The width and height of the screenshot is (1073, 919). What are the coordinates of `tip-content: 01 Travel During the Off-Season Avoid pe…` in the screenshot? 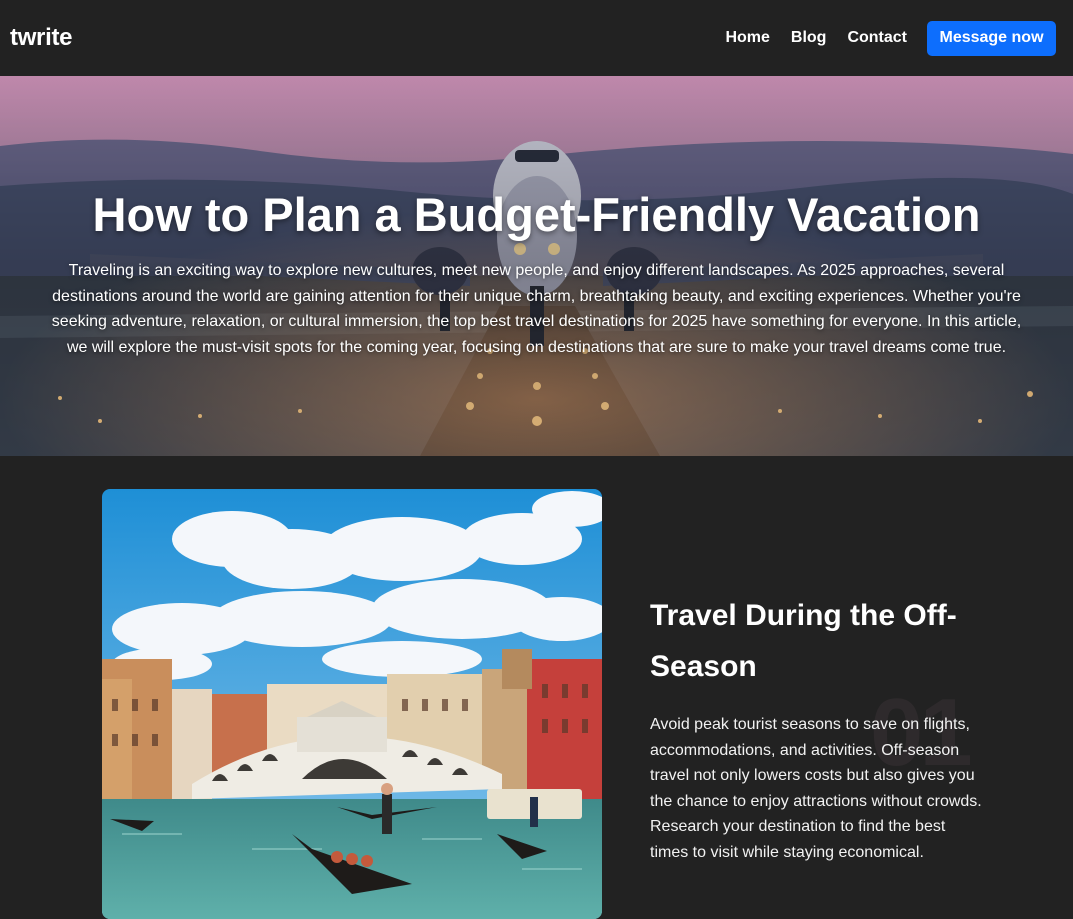 It's located at (822, 727).